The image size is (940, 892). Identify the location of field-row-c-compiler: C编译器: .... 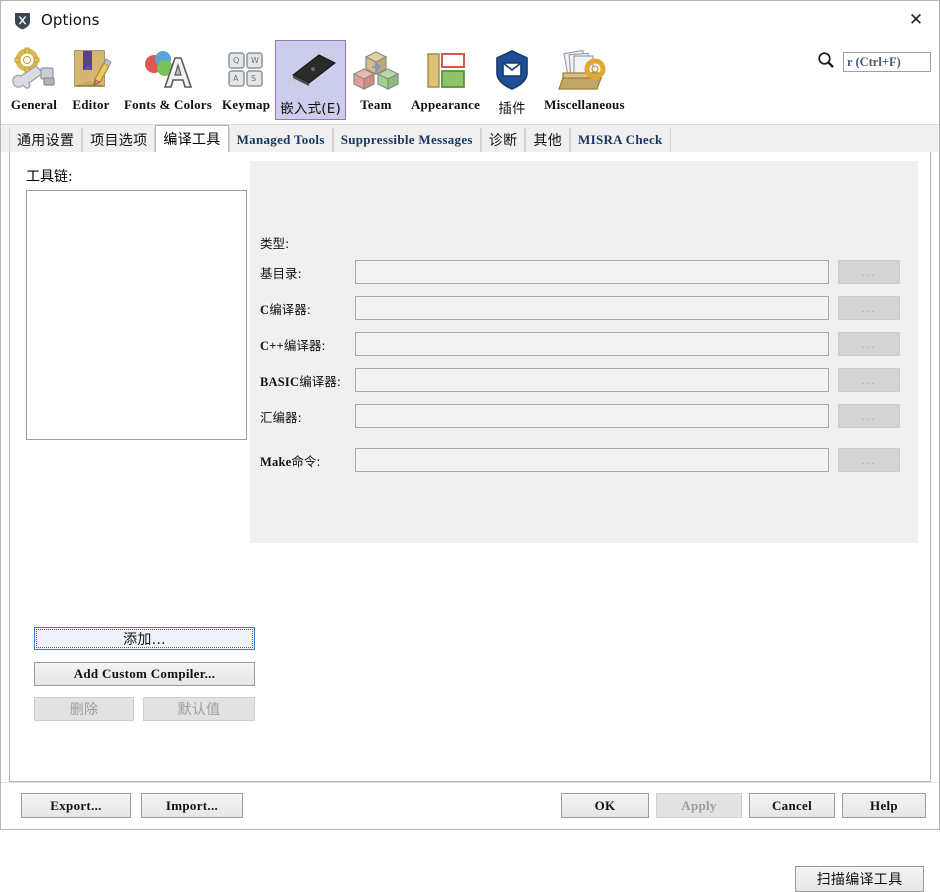
(575, 308).